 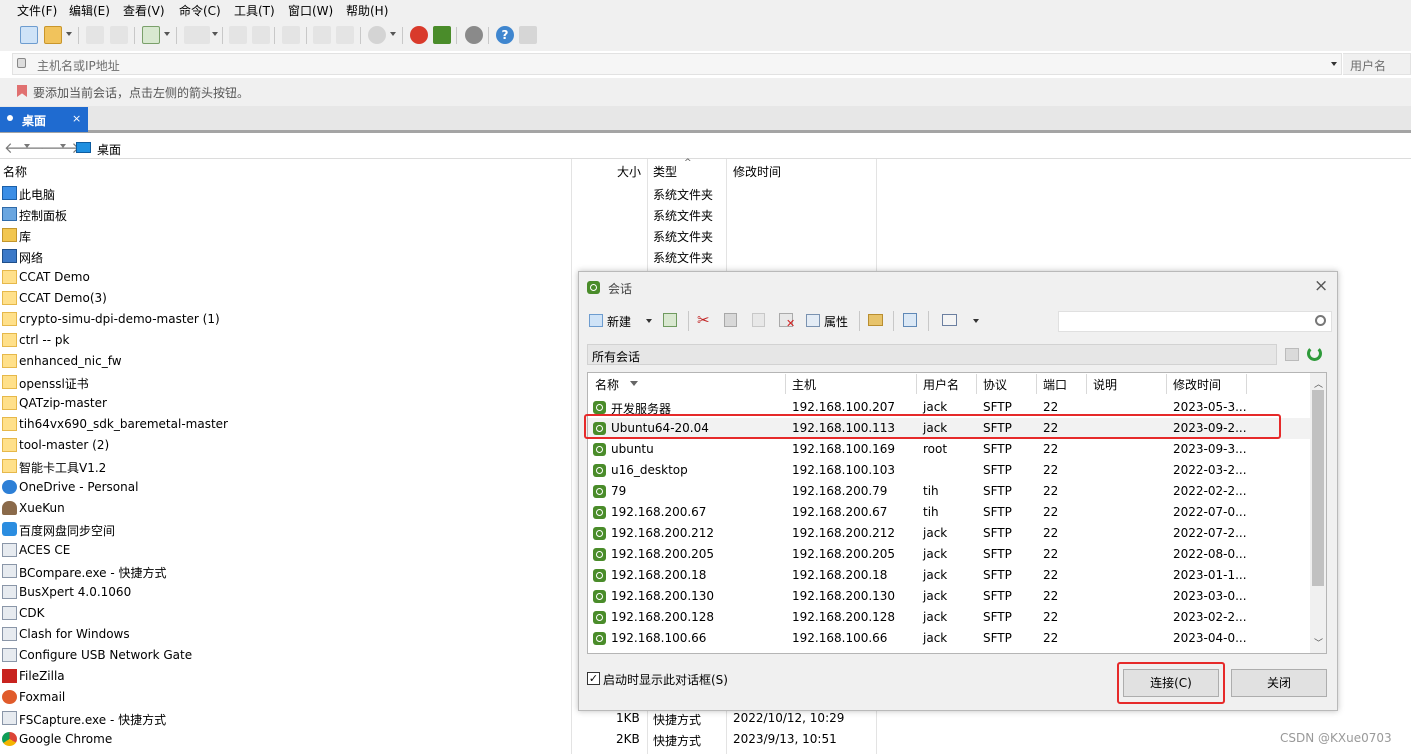 What do you see at coordinates (687, 679) in the screenshot?
I see `startup-checkbox: ✓ 启动时显示此对话框(S)` at bounding box center [687, 679].